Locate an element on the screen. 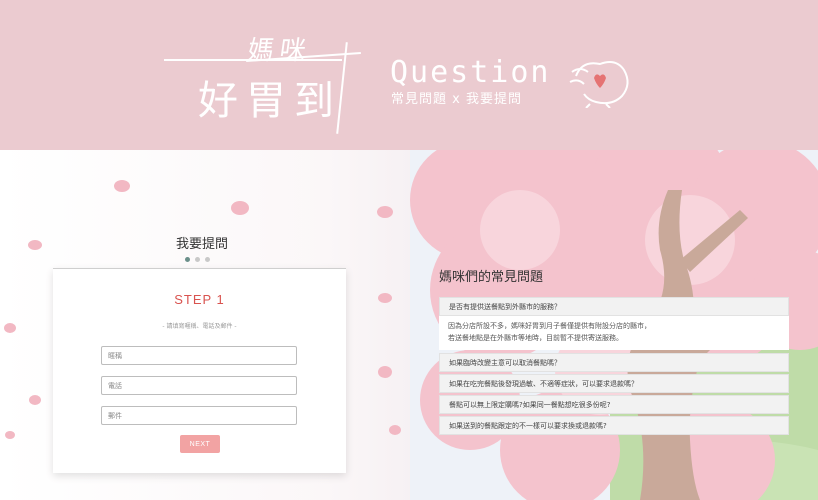 The height and width of the screenshot is (500, 818). mascot-pot-heart-icon is located at coordinates (599, 84).